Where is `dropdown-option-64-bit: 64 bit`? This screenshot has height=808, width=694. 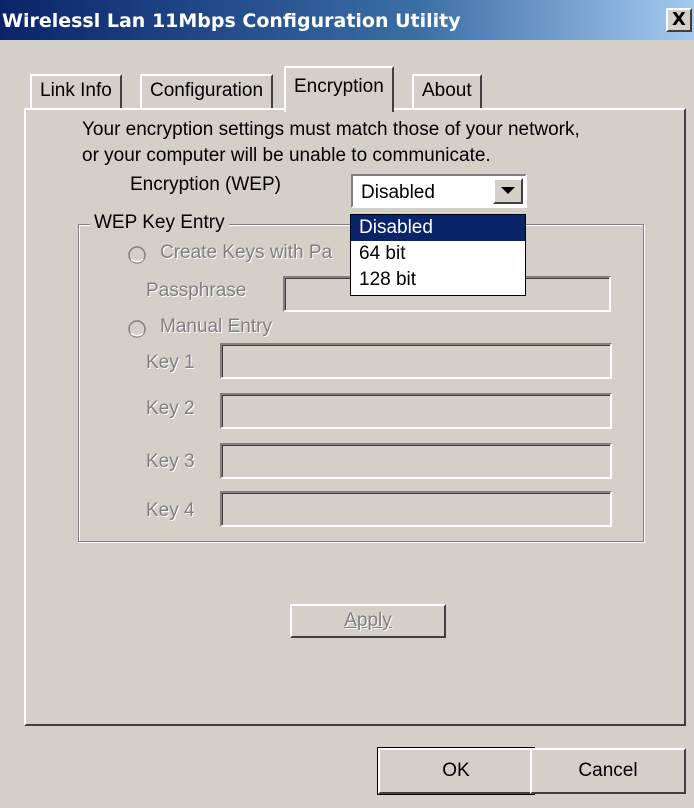
dropdown-option-64-bit: 64 bit is located at coordinates (438, 254).